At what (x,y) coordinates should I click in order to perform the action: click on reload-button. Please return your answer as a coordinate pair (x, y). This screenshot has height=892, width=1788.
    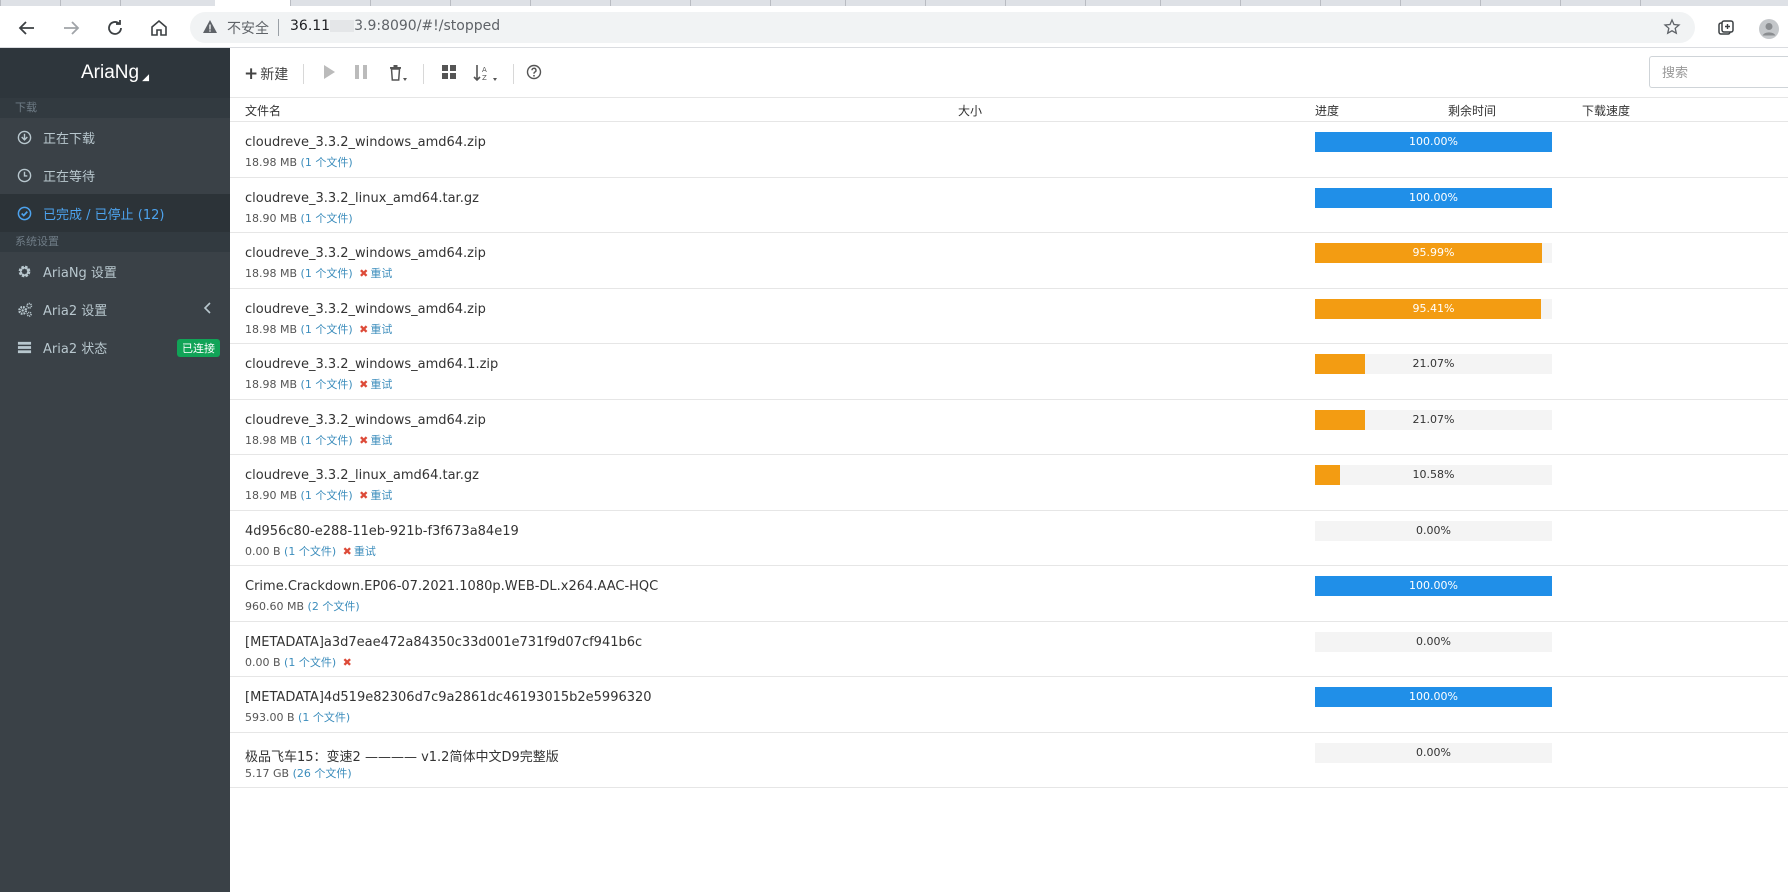
    Looking at the image, I should click on (115, 28).